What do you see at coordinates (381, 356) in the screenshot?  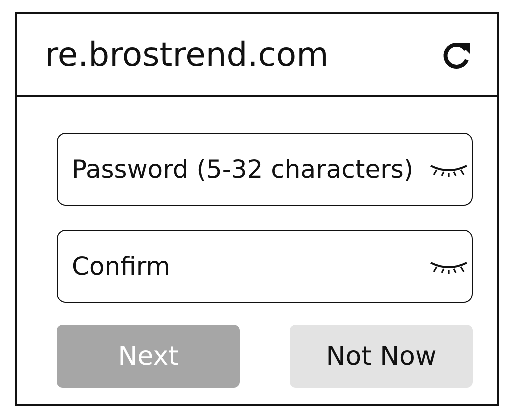 I see `not-now-button: Not Now` at bounding box center [381, 356].